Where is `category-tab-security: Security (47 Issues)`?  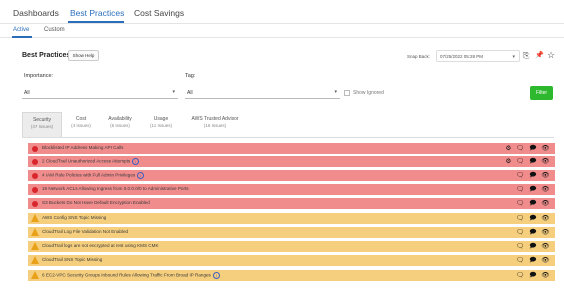 category-tab-security: Security (47 Issues) is located at coordinates (42, 125).